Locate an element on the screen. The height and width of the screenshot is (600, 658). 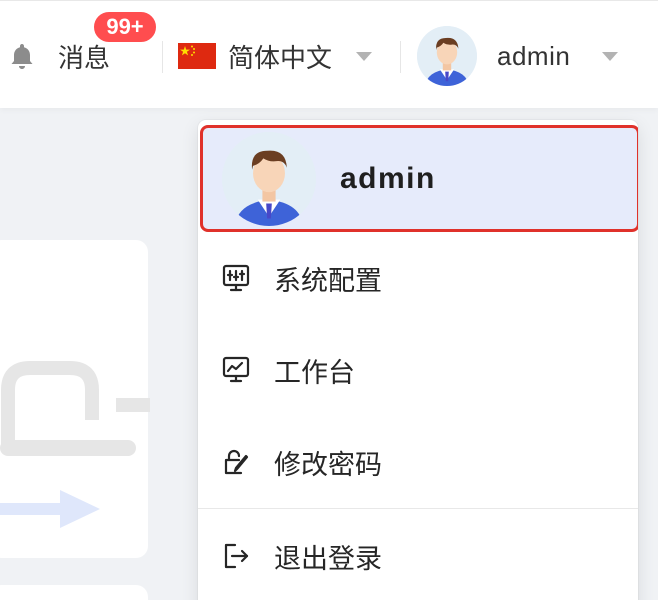
menu-item-change-password: 修改密码 is located at coordinates (418, 462).